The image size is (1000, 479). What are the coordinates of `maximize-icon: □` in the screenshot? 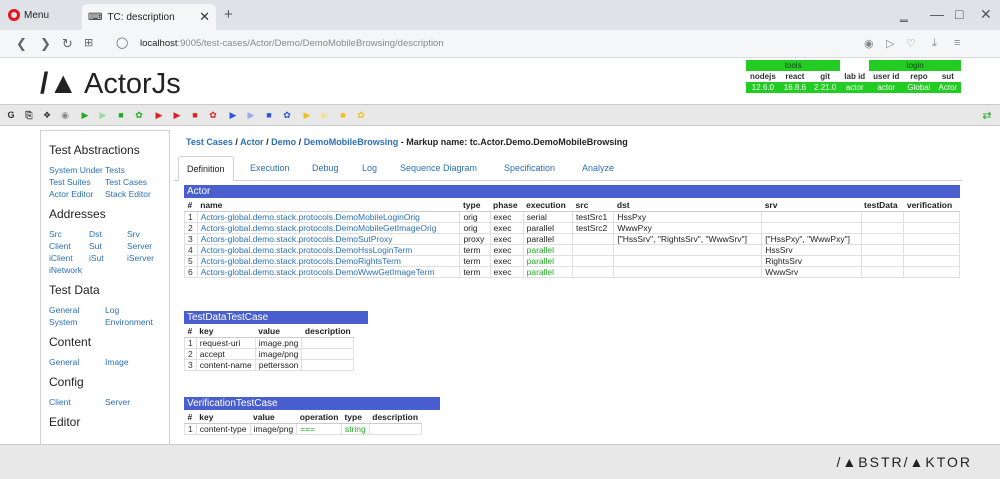 It's located at (959, 14).